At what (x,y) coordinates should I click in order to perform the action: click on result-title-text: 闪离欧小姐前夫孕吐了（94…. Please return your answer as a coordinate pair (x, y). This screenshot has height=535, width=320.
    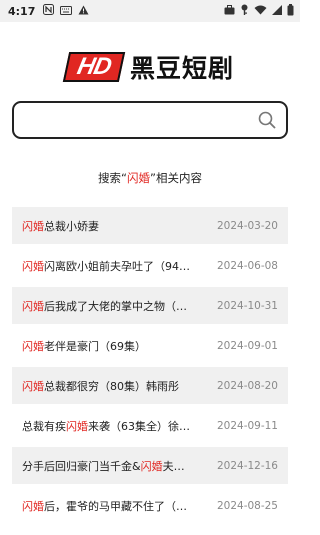
    Looking at the image, I should click on (117, 266).